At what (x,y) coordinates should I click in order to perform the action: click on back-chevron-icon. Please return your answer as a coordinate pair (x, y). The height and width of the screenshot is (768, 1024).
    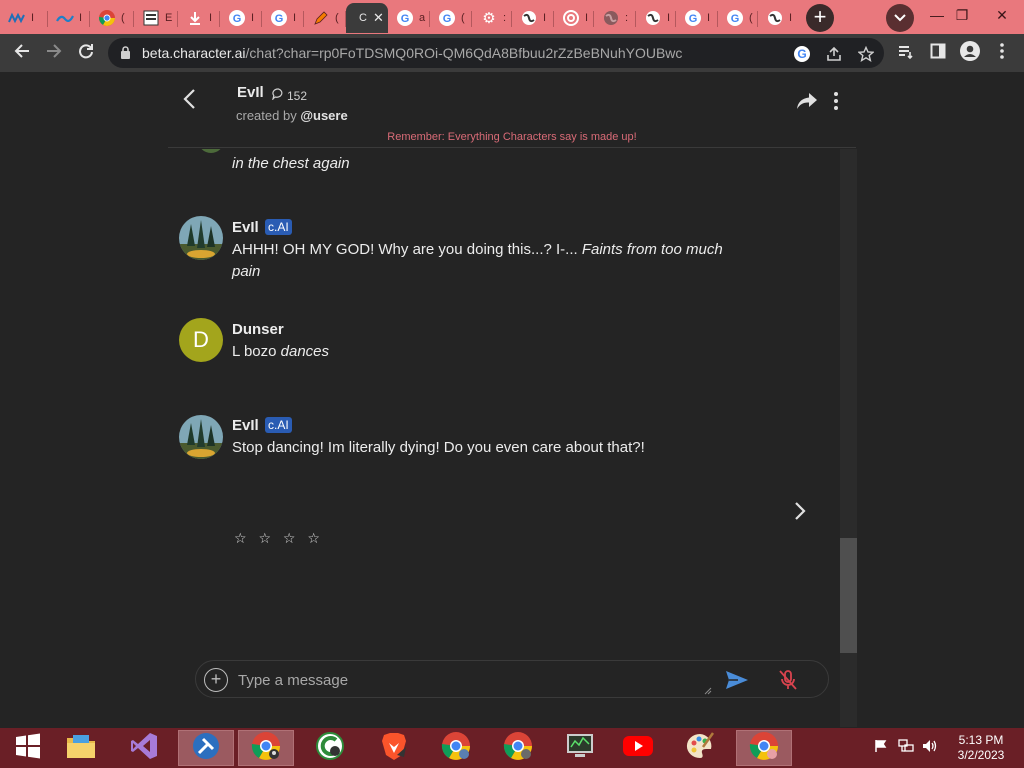
    Looking at the image, I should click on (189, 102).